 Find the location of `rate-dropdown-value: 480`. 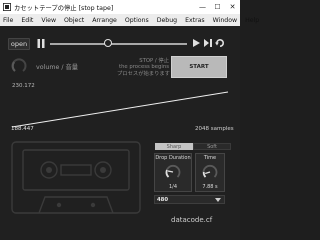

rate-dropdown-value: 480 is located at coordinates (163, 200).